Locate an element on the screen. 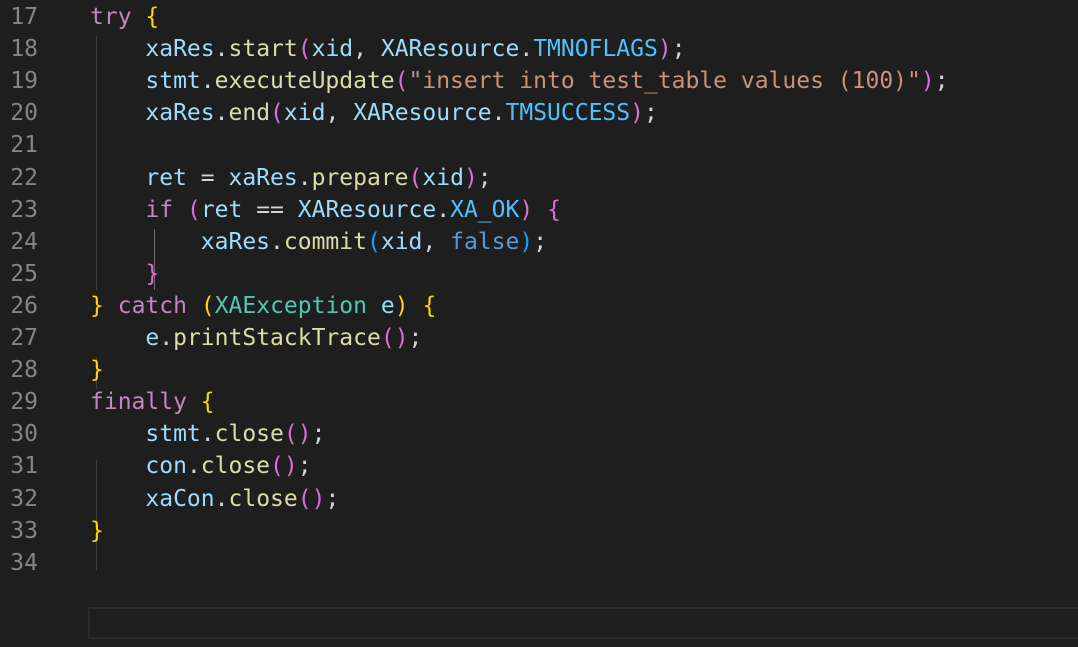  code-line: 25 } is located at coordinates (539, 274).